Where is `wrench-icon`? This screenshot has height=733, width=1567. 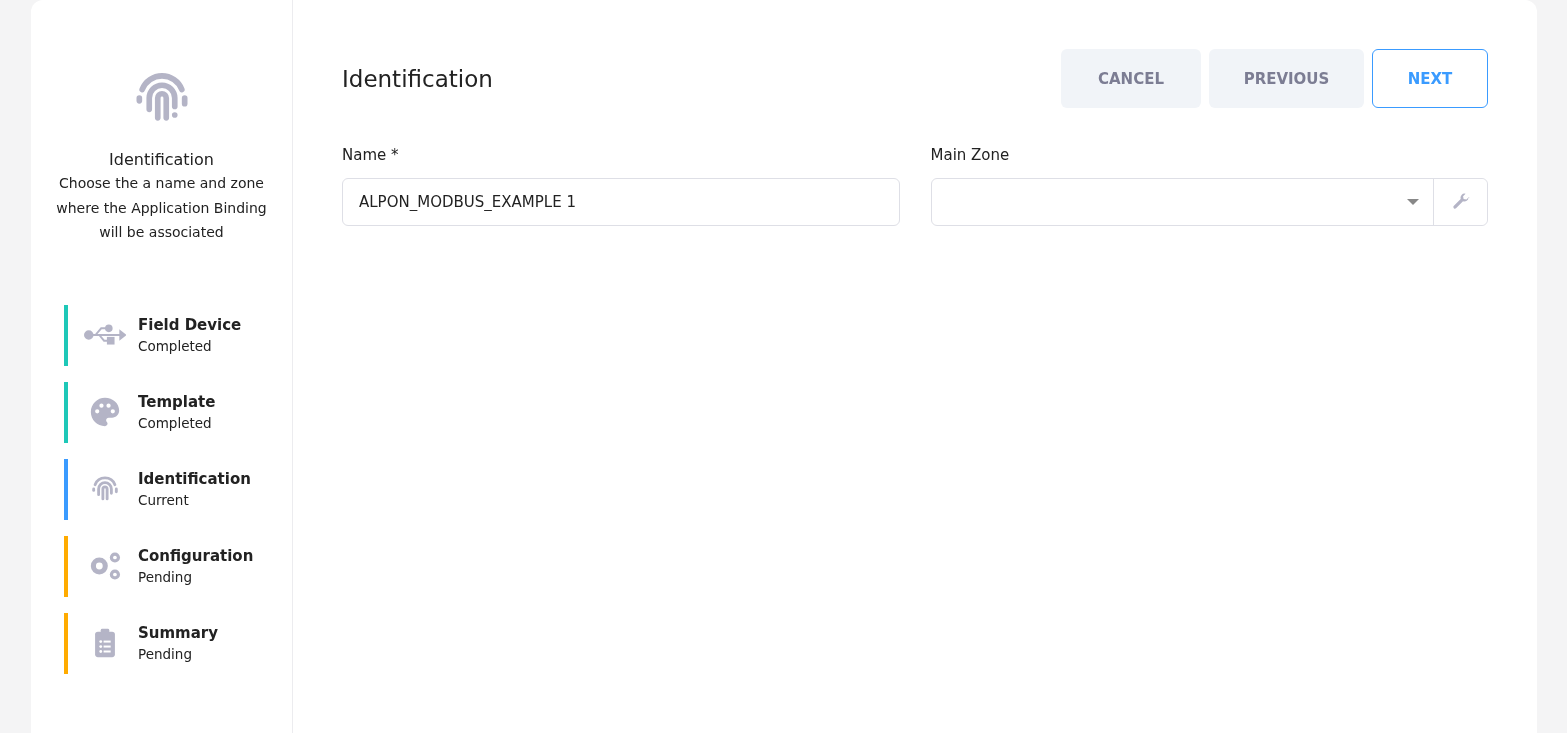 wrench-icon is located at coordinates (1460, 202).